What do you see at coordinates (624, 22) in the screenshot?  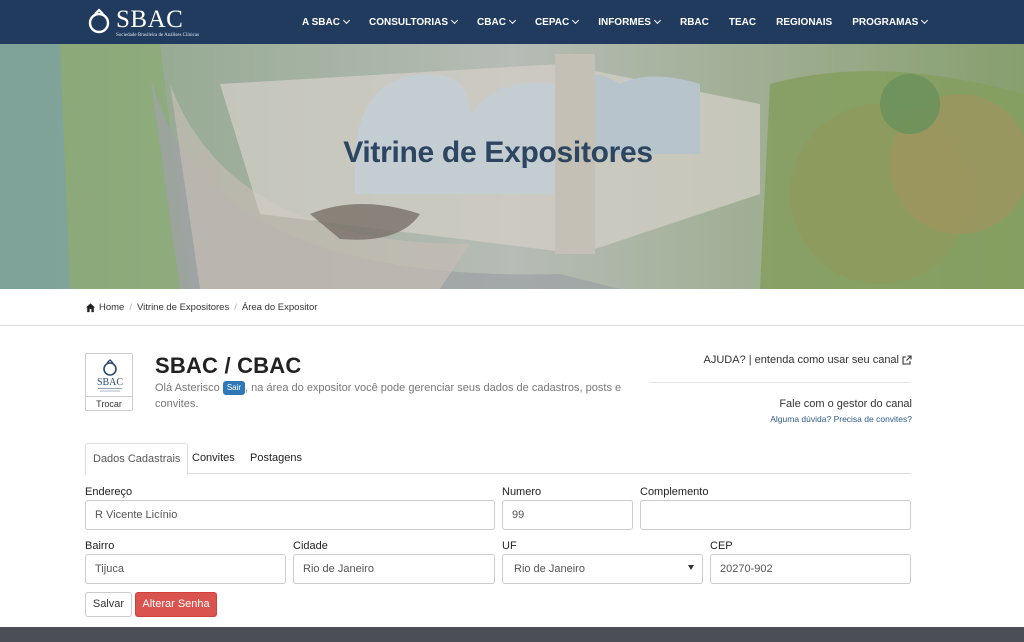 I see `menu-label: INFORMES` at bounding box center [624, 22].